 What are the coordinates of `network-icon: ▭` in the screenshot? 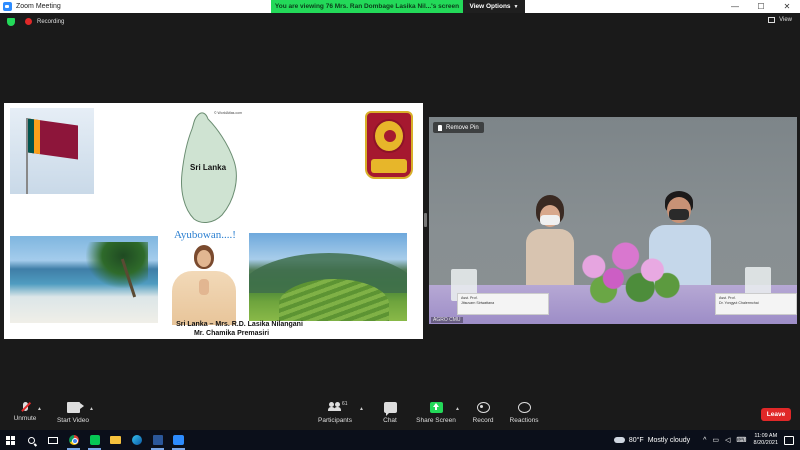 It's located at (715, 440).